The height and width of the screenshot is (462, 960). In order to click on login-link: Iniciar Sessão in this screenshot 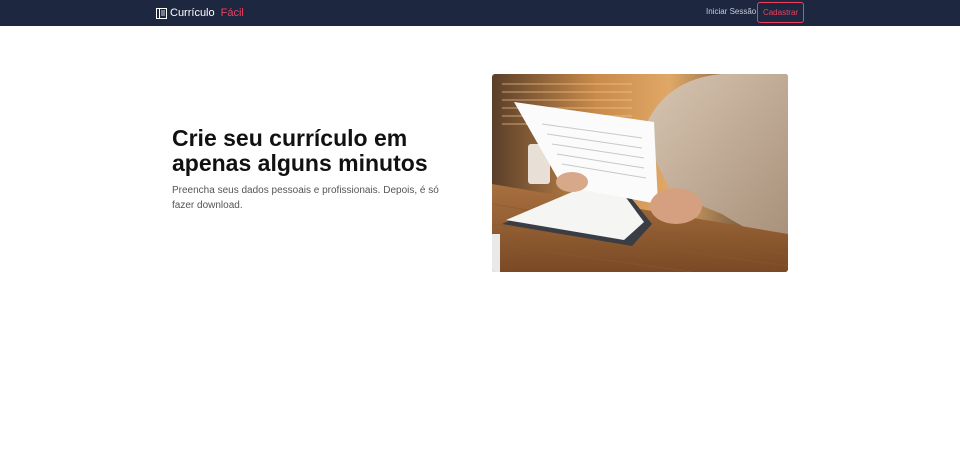, I will do `click(731, 11)`.